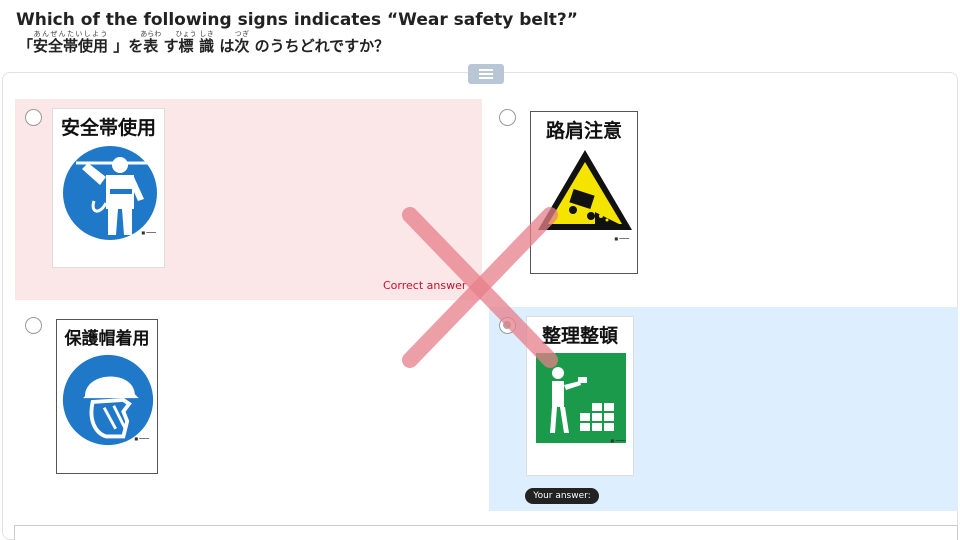 This screenshot has height=540, width=960. I want to click on question-japanese-word: 識しき, so click(207, 42).